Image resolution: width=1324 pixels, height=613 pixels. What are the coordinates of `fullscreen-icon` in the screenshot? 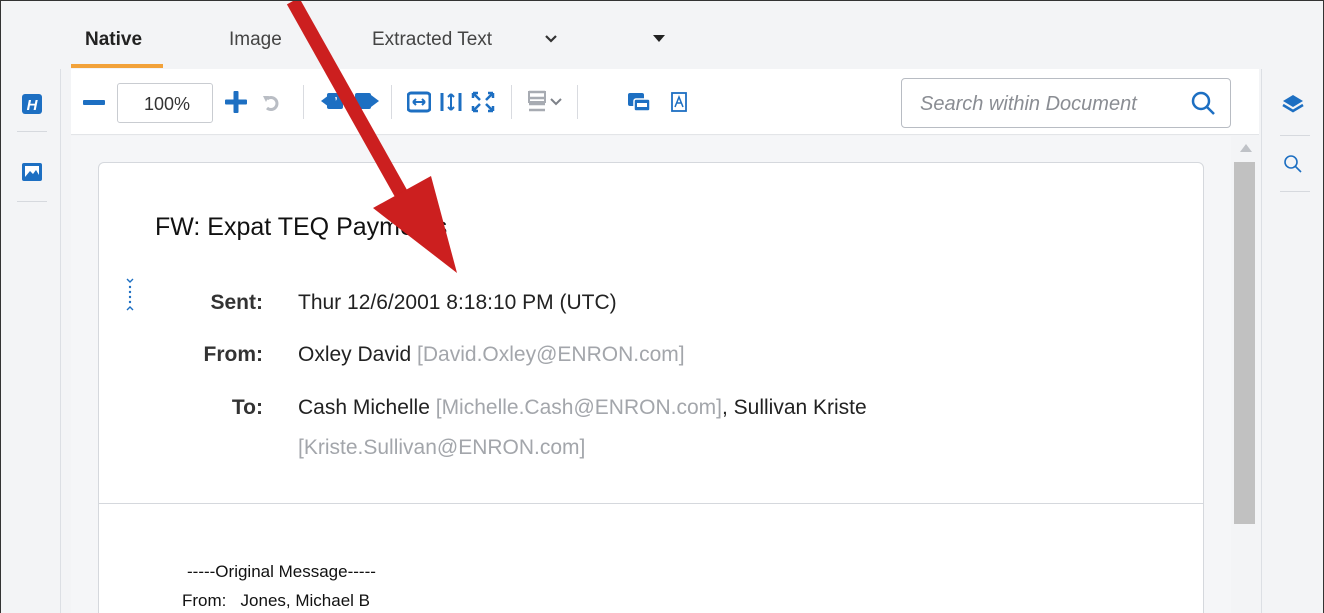 It's located at (483, 102).